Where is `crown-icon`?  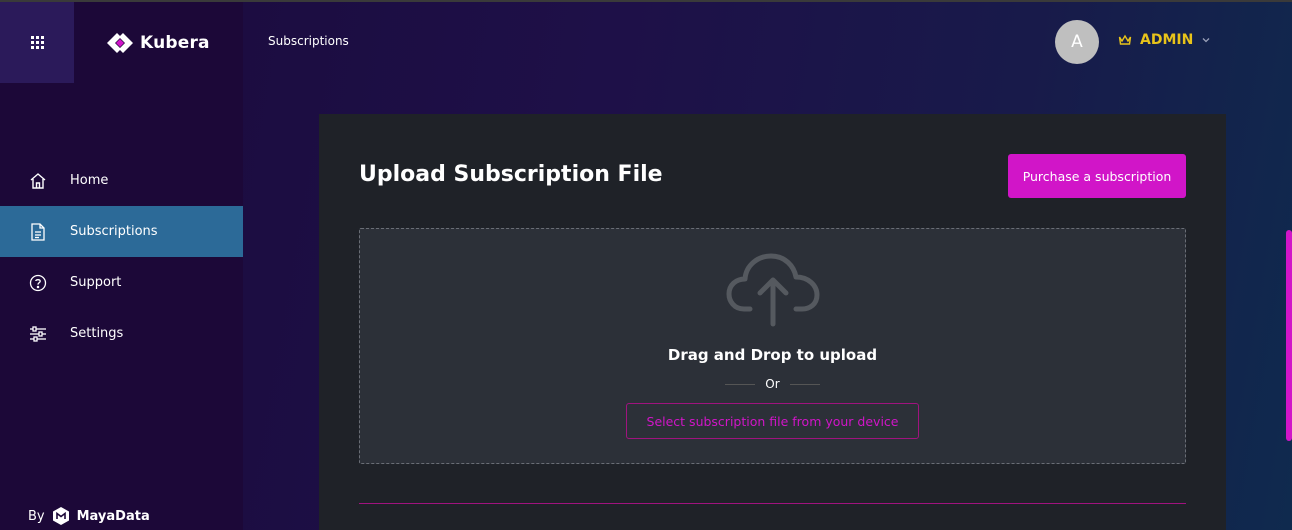
crown-icon is located at coordinates (1125, 39).